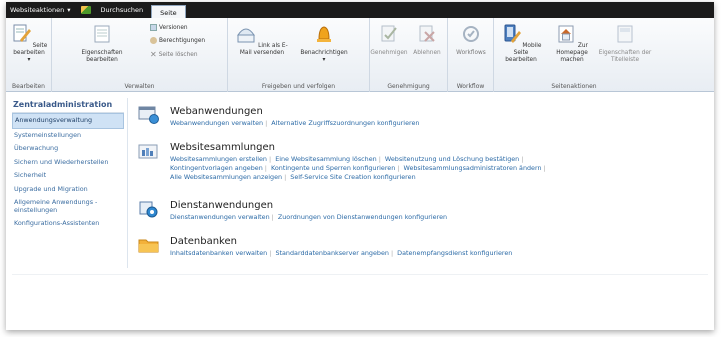  Describe the element at coordinates (173, 27) in the screenshot. I see `versions-label: Versionen` at that location.